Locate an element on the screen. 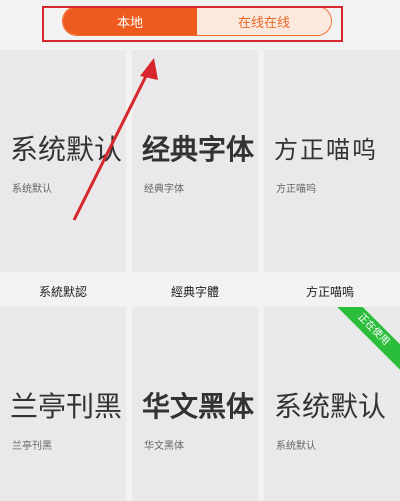 The width and height of the screenshot is (400, 501). font-preview-text: 经典字体 is located at coordinates (198, 149).